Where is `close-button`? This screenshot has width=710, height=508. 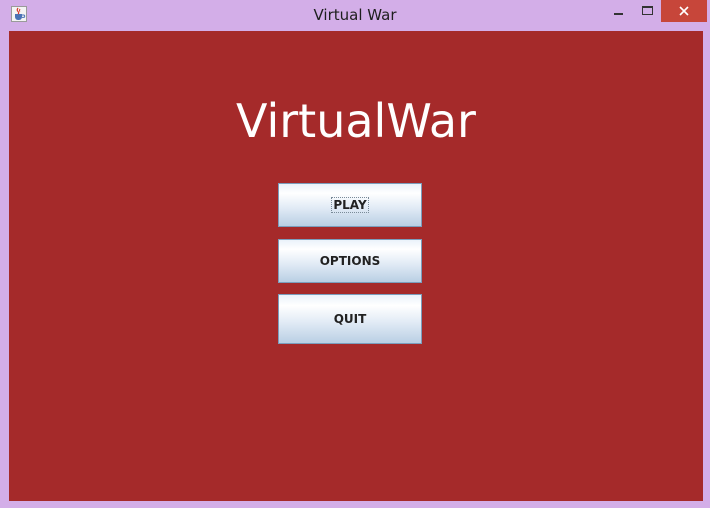
close-button is located at coordinates (684, 11).